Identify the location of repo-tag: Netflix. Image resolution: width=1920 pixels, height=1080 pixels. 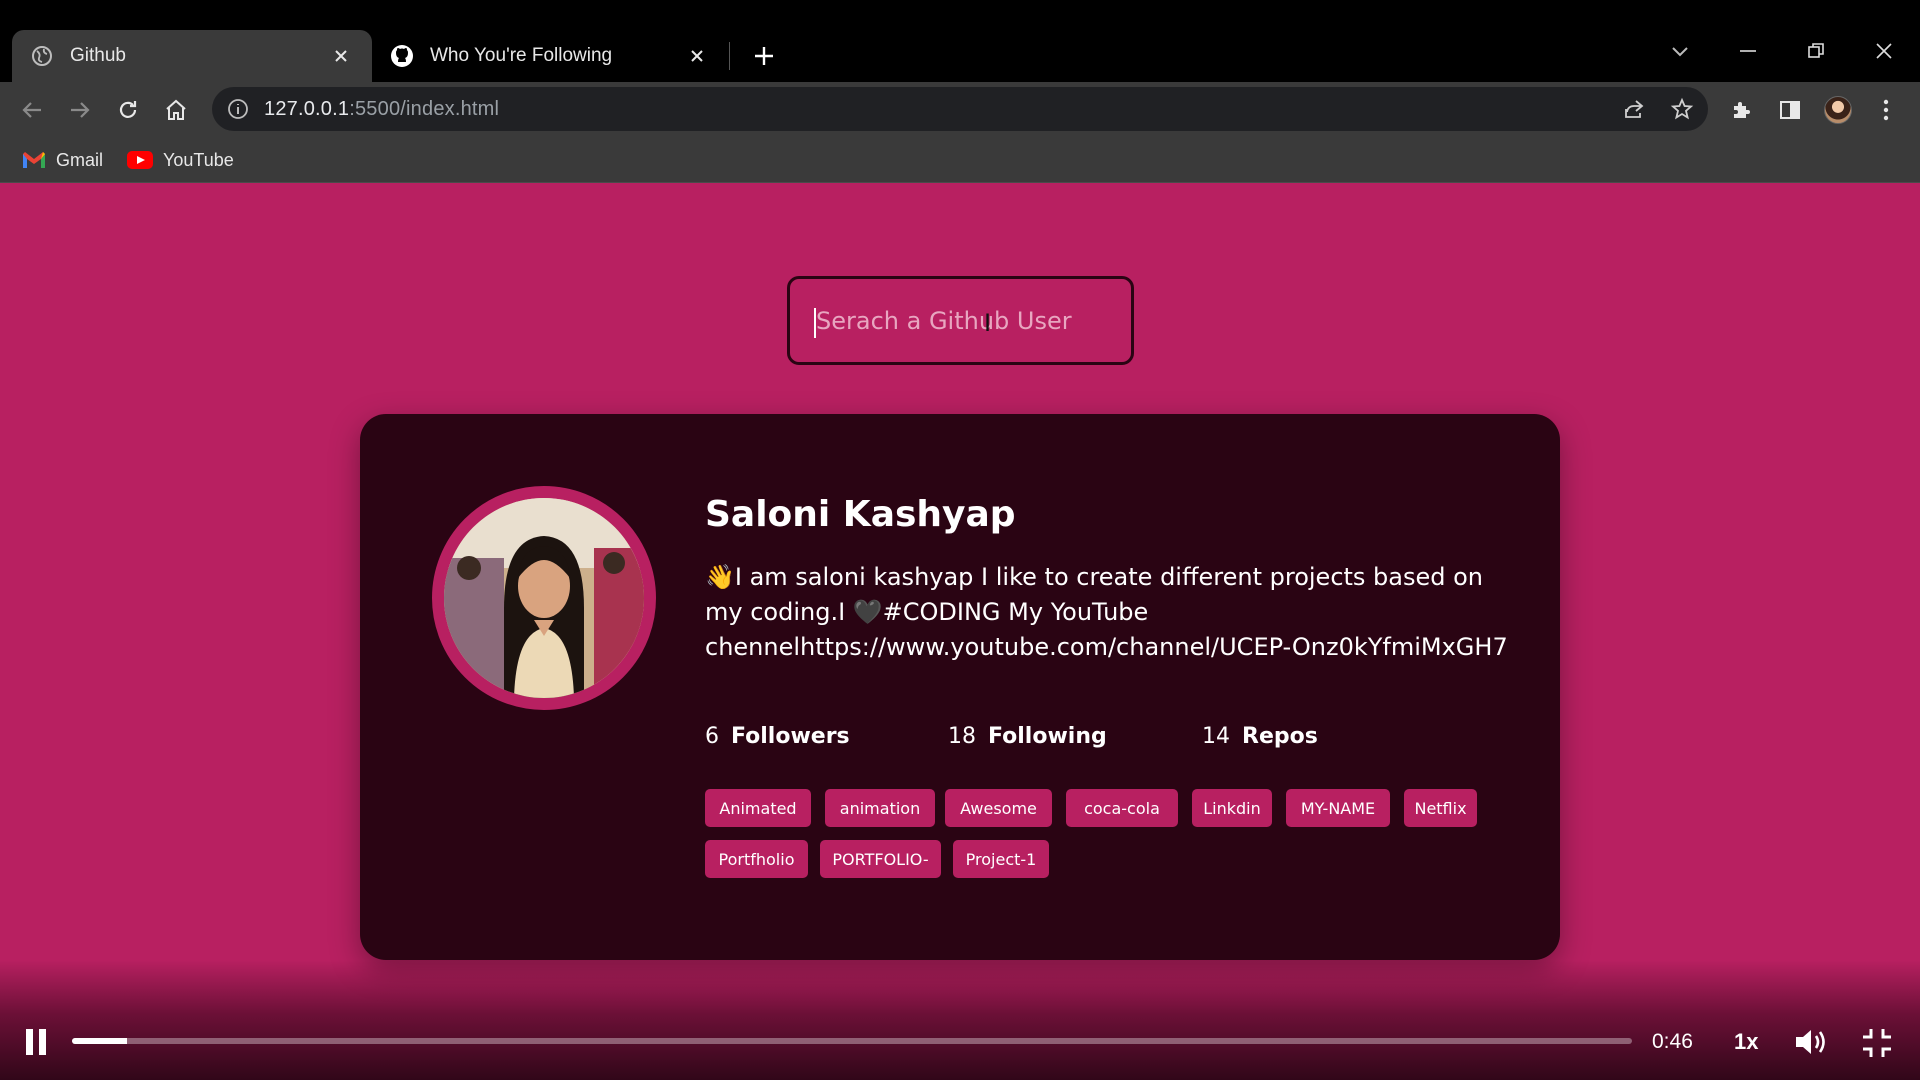
(1440, 808).